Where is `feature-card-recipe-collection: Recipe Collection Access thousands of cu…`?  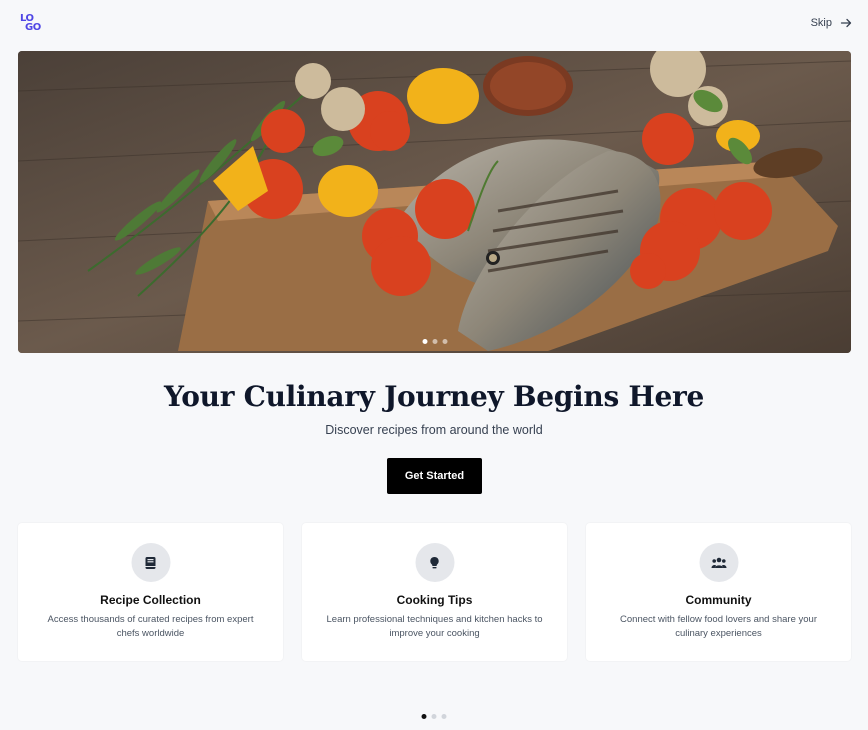
feature-card-recipe-collection: Recipe Collection Access thousands of cu… is located at coordinates (150, 592).